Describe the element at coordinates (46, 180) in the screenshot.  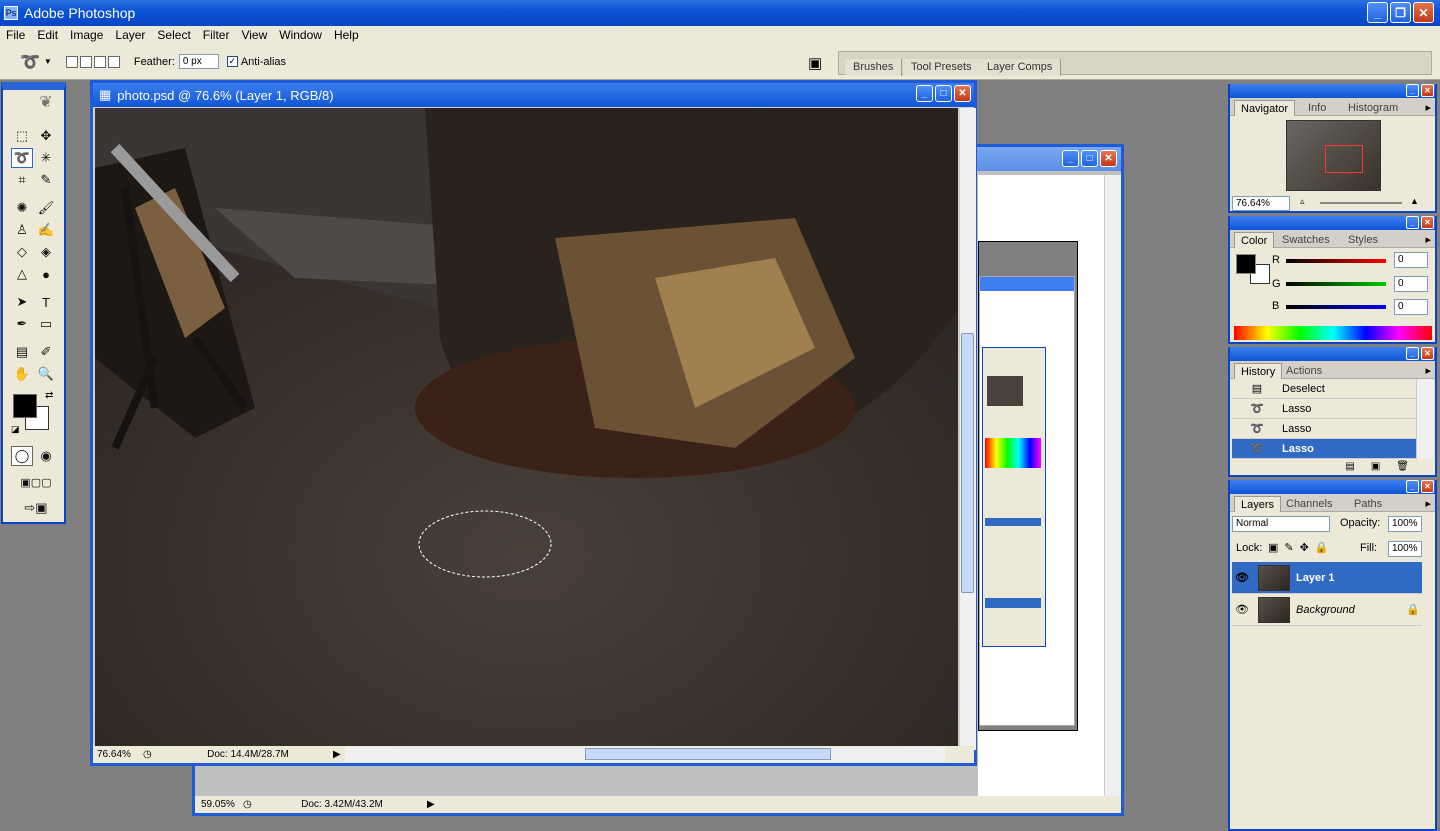
I see `slice-tool-icon: ✎` at that location.